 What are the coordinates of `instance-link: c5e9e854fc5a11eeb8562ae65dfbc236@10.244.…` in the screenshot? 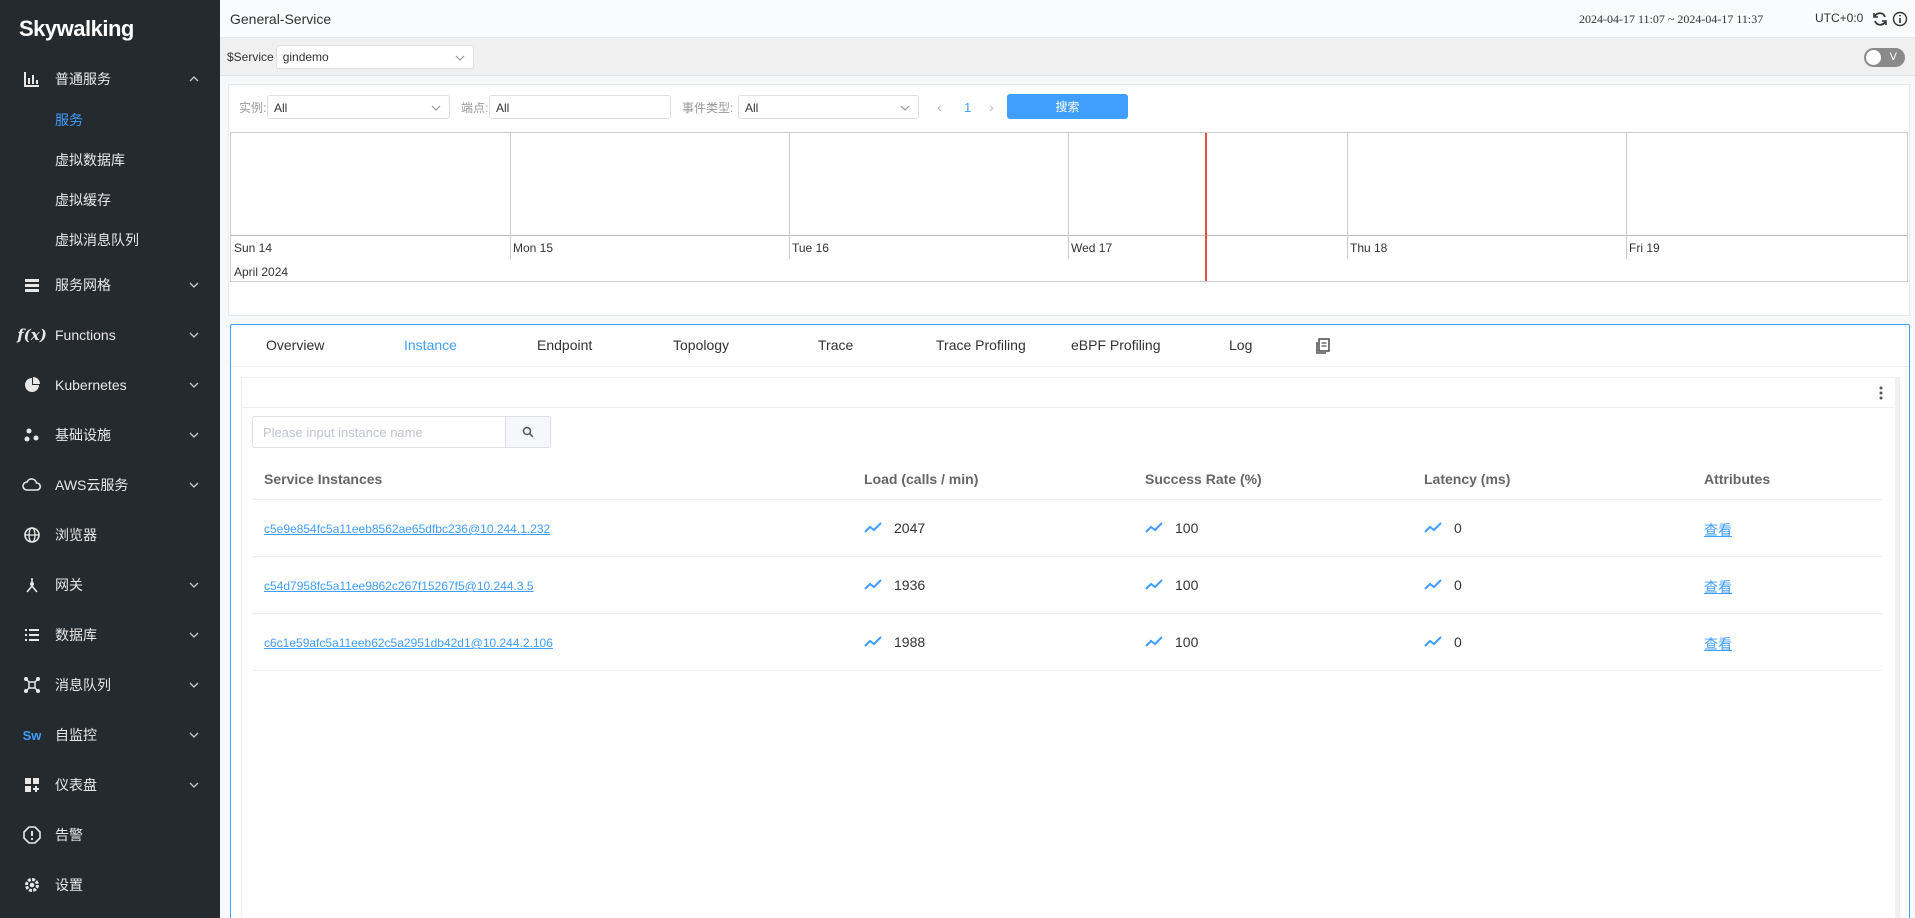 It's located at (407, 529).